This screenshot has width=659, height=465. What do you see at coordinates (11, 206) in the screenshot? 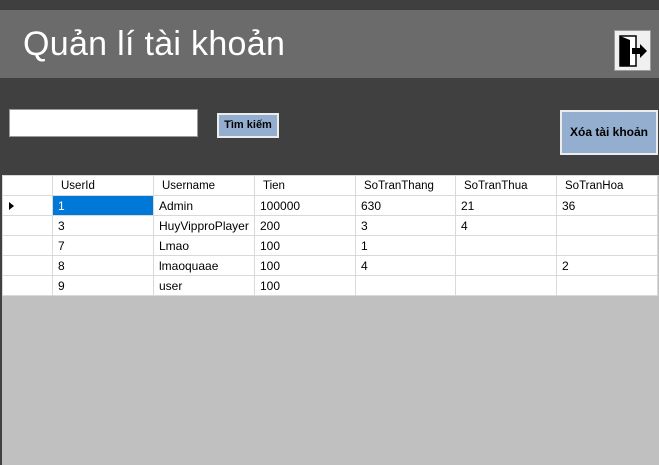
I see `current-row-pointer-icon` at bounding box center [11, 206].